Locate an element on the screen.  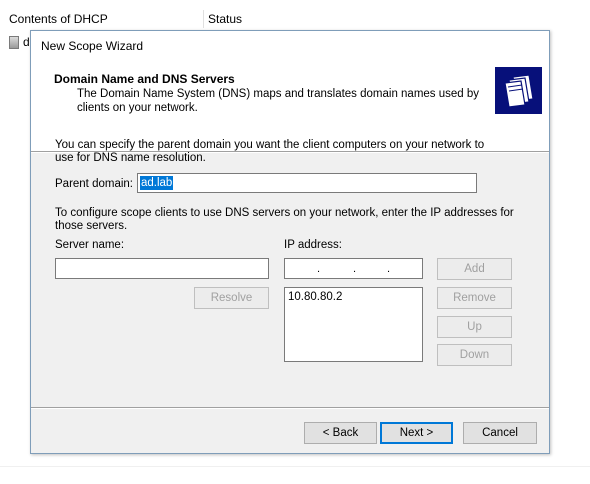
up-button: Up is located at coordinates (474, 327).